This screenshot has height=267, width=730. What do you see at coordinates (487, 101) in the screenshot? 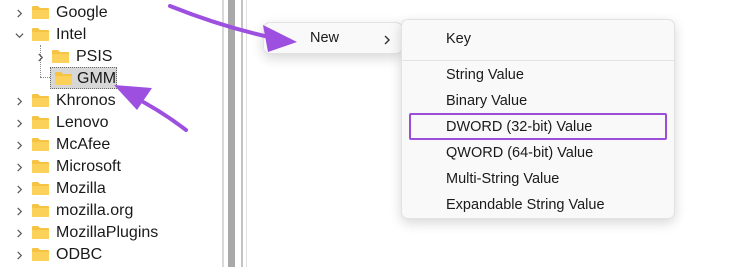
I see `menu-item-binary-value-label: Binary Value` at bounding box center [487, 101].